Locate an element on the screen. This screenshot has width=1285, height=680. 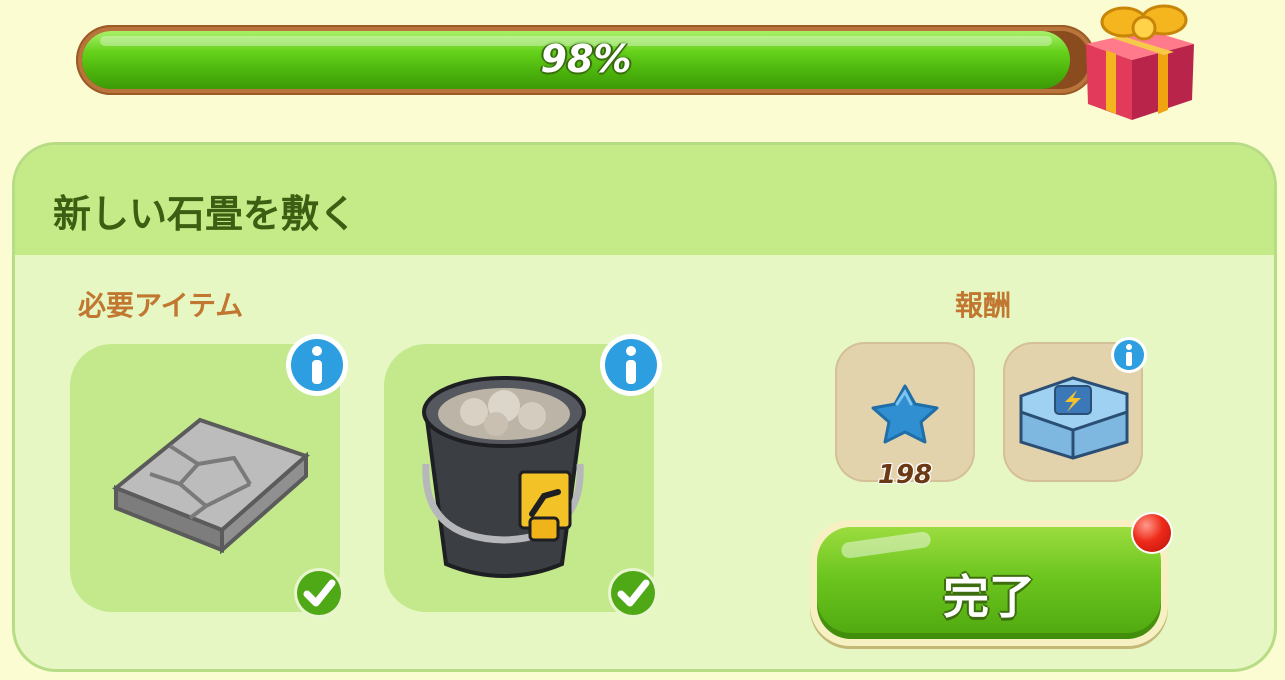
complete-button: 完了 is located at coordinates (989, 583).